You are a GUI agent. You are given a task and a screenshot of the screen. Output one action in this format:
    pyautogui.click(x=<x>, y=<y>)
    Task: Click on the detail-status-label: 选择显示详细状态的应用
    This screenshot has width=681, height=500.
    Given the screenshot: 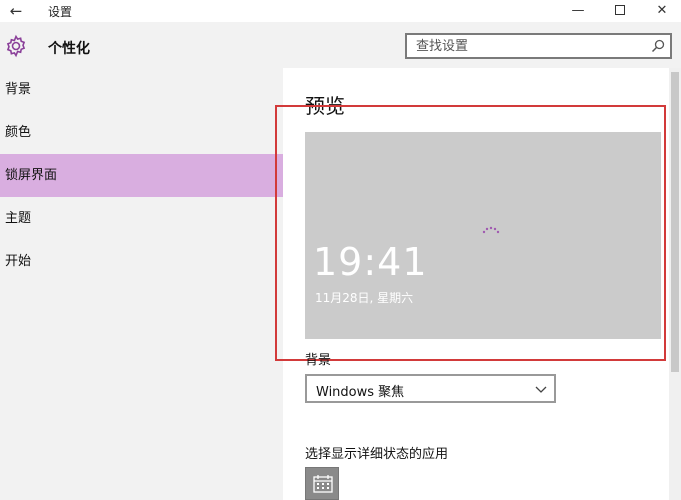 What is the action you would take?
    pyautogui.click(x=377, y=454)
    